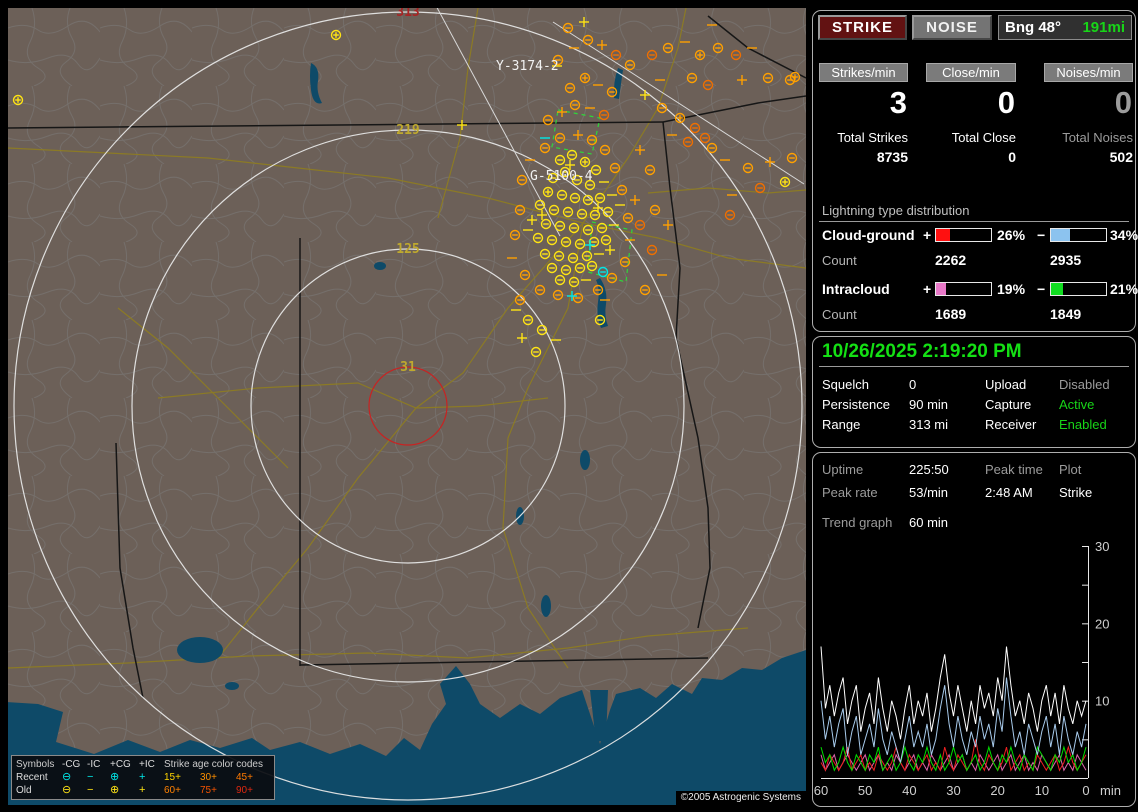  Describe the element at coordinates (172, 777) in the screenshot. I see `age-code-label: 15+` at that location.